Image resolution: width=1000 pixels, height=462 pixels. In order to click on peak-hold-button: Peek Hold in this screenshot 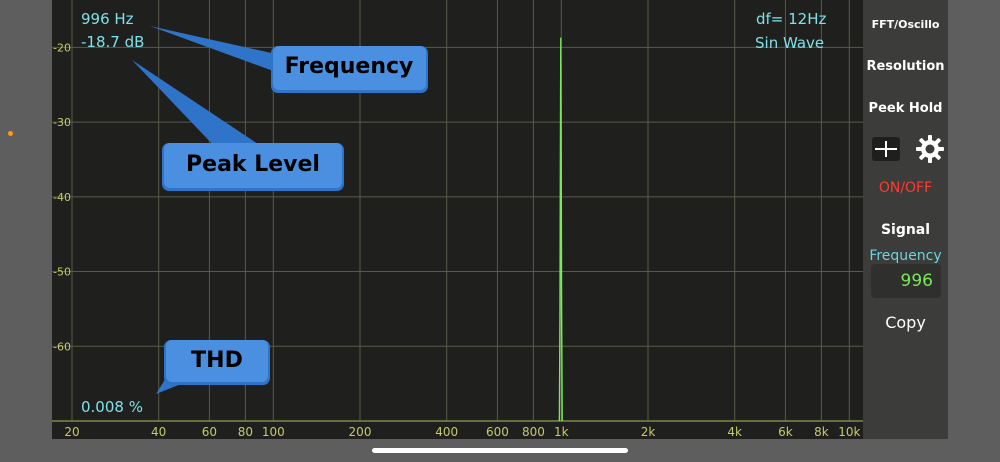, I will do `click(905, 108)`.